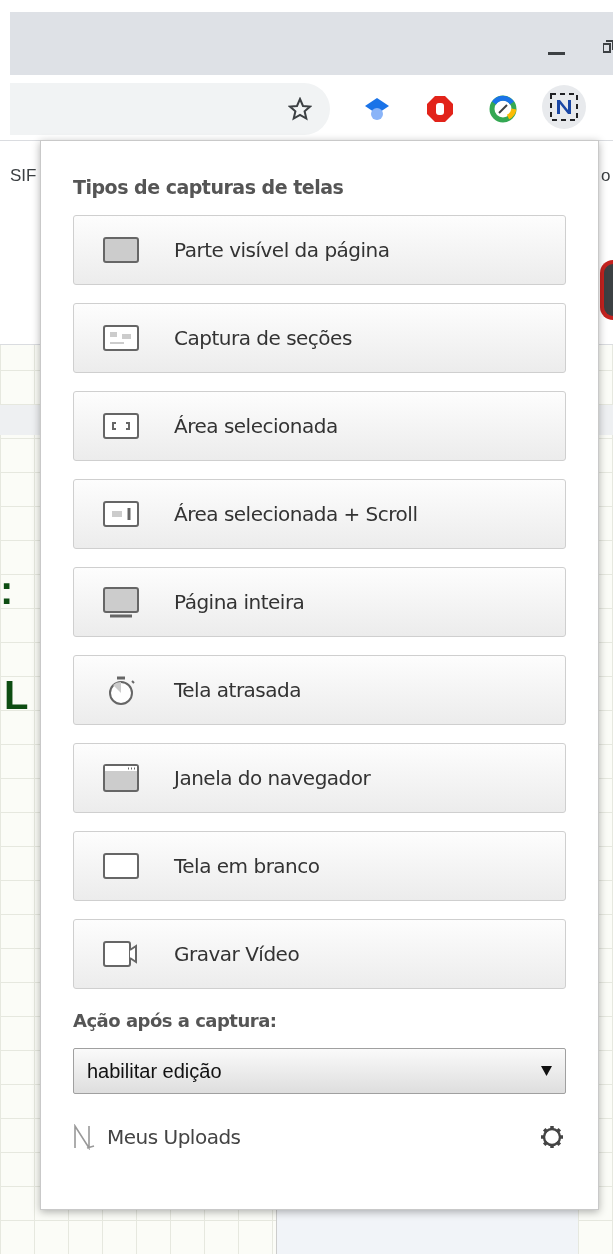 The width and height of the screenshot is (613, 1254). Describe the element at coordinates (175, 1021) in the screenshot. I see `after-capture-label: Ação após a captura:` at that location.